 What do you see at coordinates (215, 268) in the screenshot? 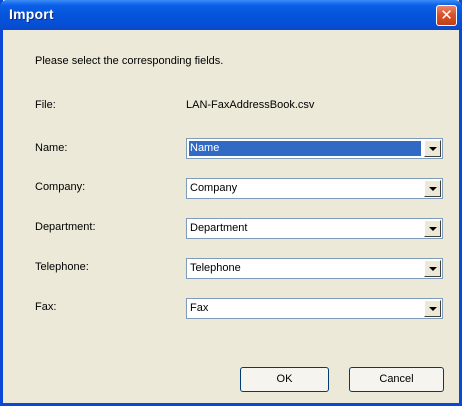
I see `telephone-select-value: Telephone` at bounding box center [215, 268].